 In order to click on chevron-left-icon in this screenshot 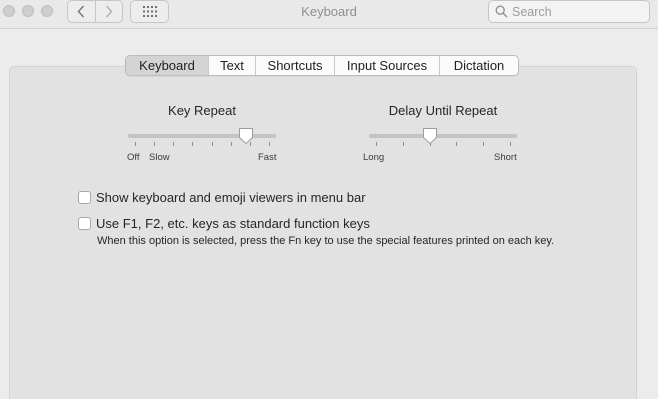, I will do `click(81, 11)`.